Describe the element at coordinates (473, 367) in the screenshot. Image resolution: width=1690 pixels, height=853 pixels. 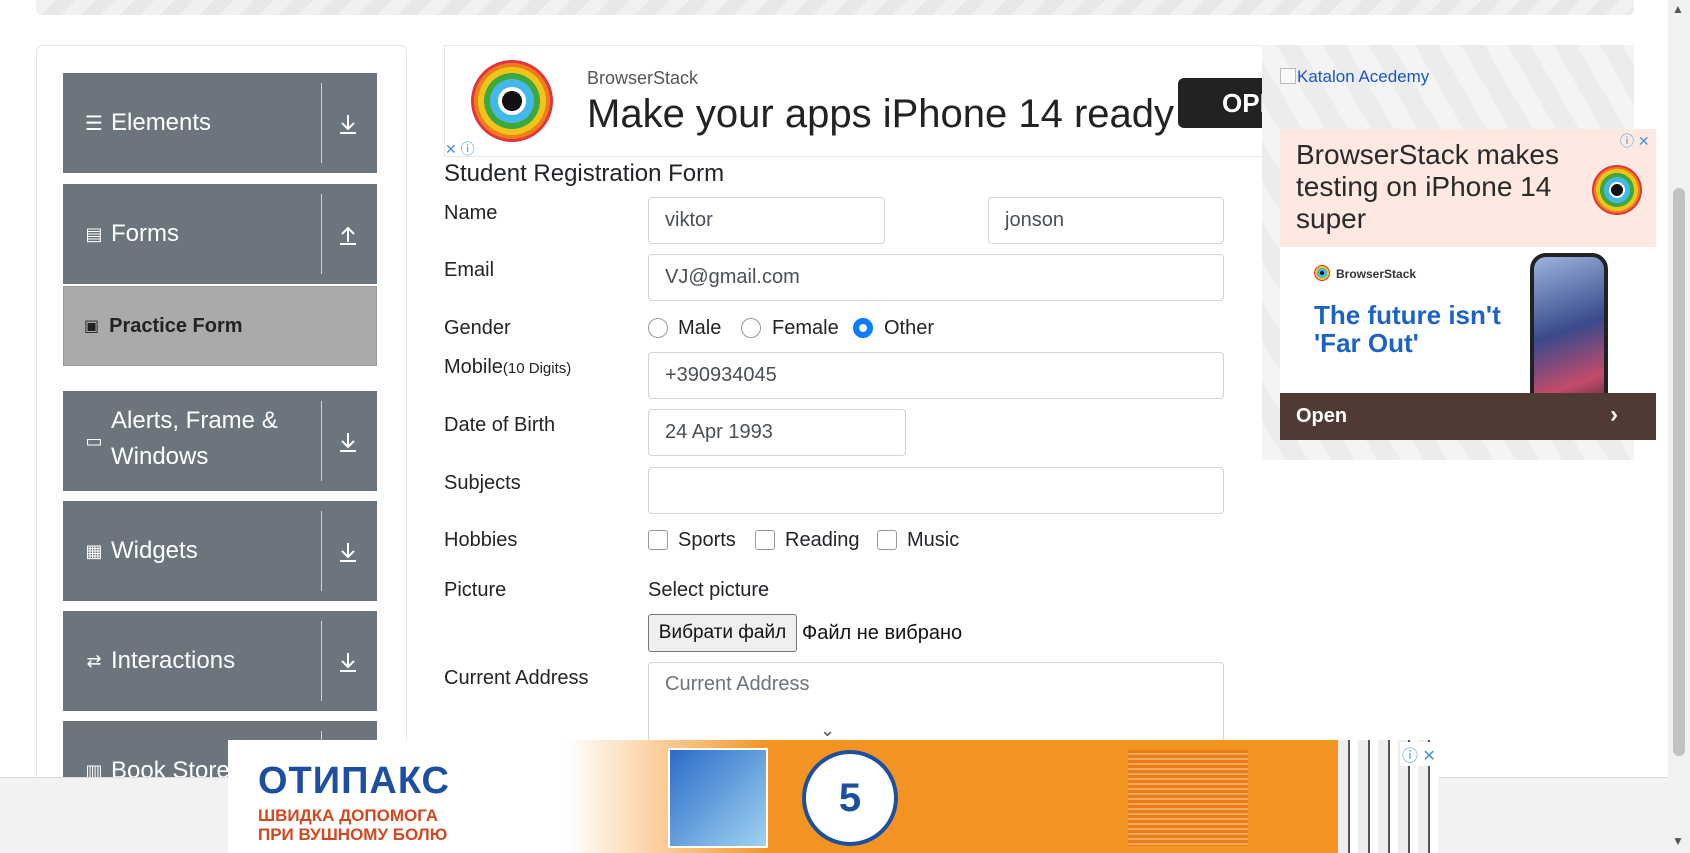
I see `mobile-label-text: Mobile` at that location.